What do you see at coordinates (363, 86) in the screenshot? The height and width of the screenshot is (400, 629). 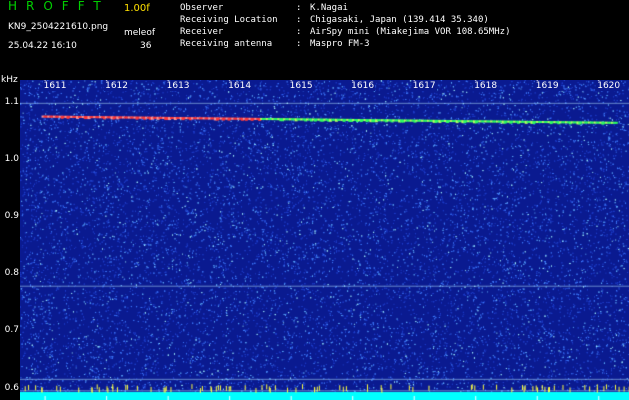 I see `x-tick-label: 1616` at bounding box center [363, 86].